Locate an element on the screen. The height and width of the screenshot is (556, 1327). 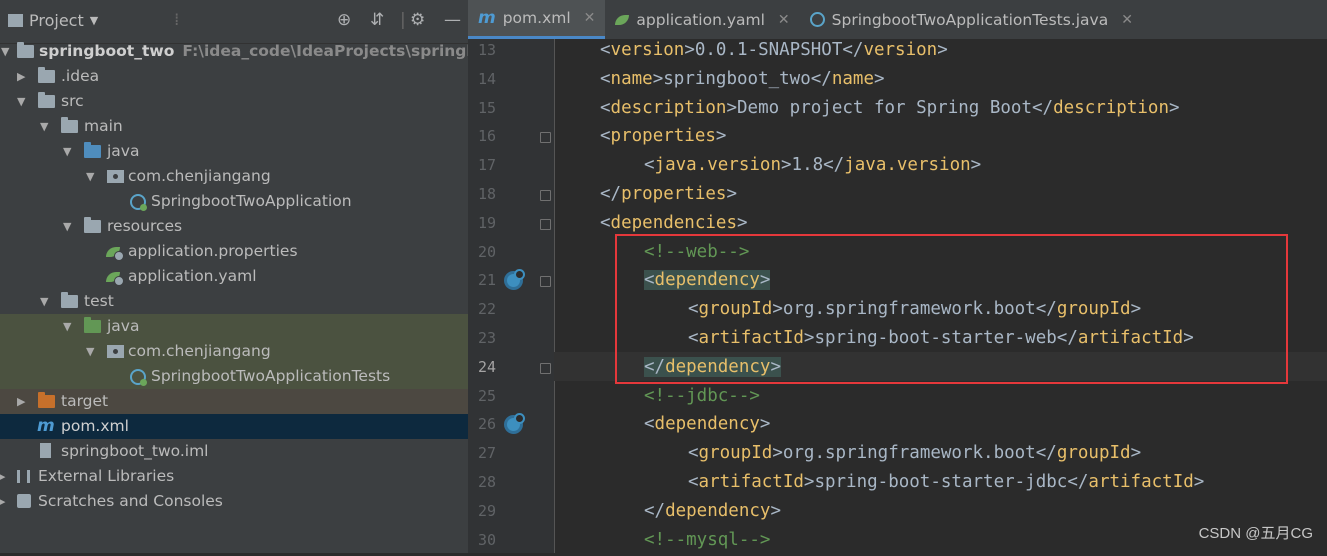
tree-item-idea: ▶ .idea is located at coordinates (234, 76).